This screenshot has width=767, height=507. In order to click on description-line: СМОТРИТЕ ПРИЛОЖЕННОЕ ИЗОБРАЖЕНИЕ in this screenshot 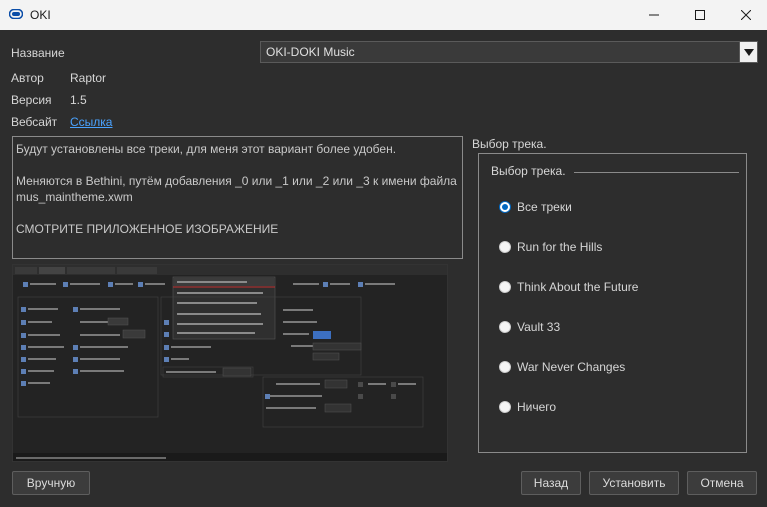, I will do `click(147, 229)`.